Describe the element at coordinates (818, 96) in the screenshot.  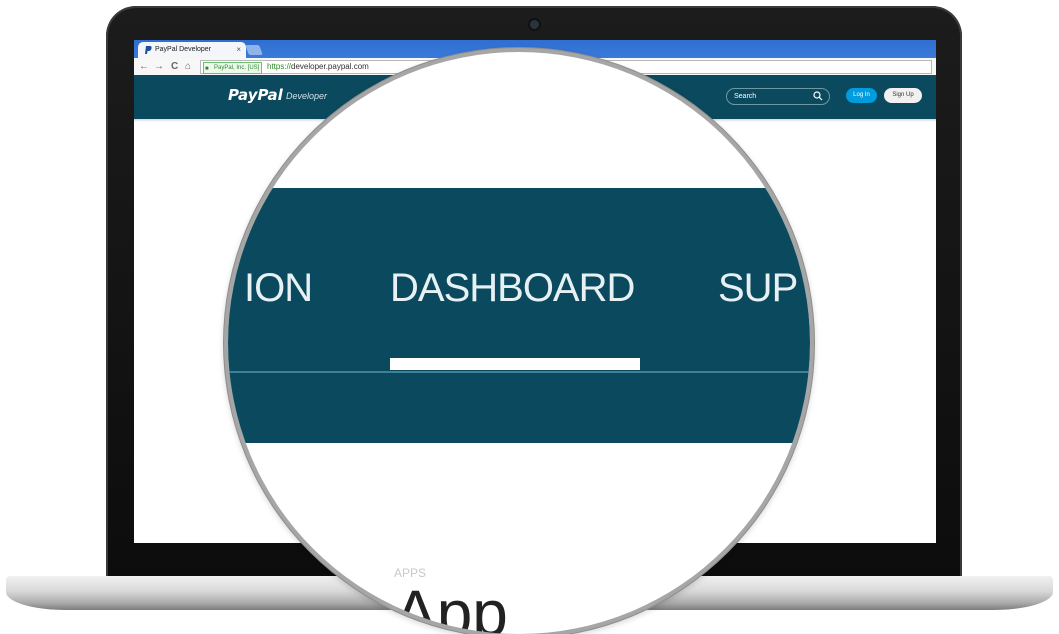
I see `search-icon` at that location.